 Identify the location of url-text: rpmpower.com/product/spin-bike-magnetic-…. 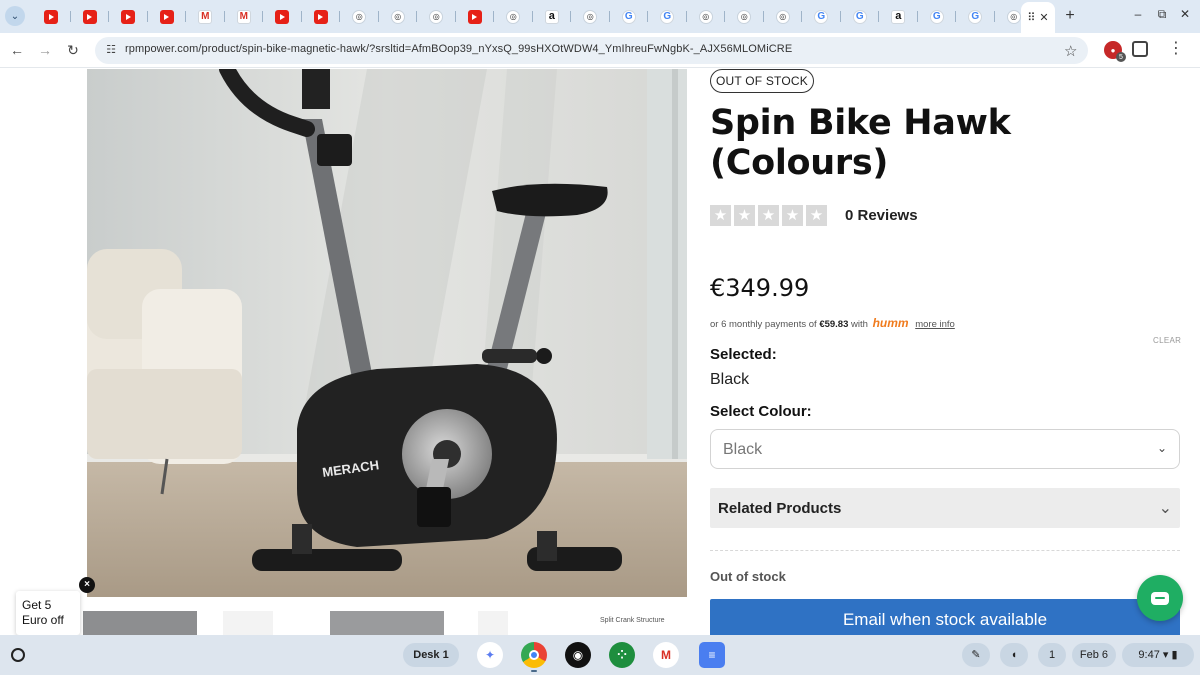
(458, 49).